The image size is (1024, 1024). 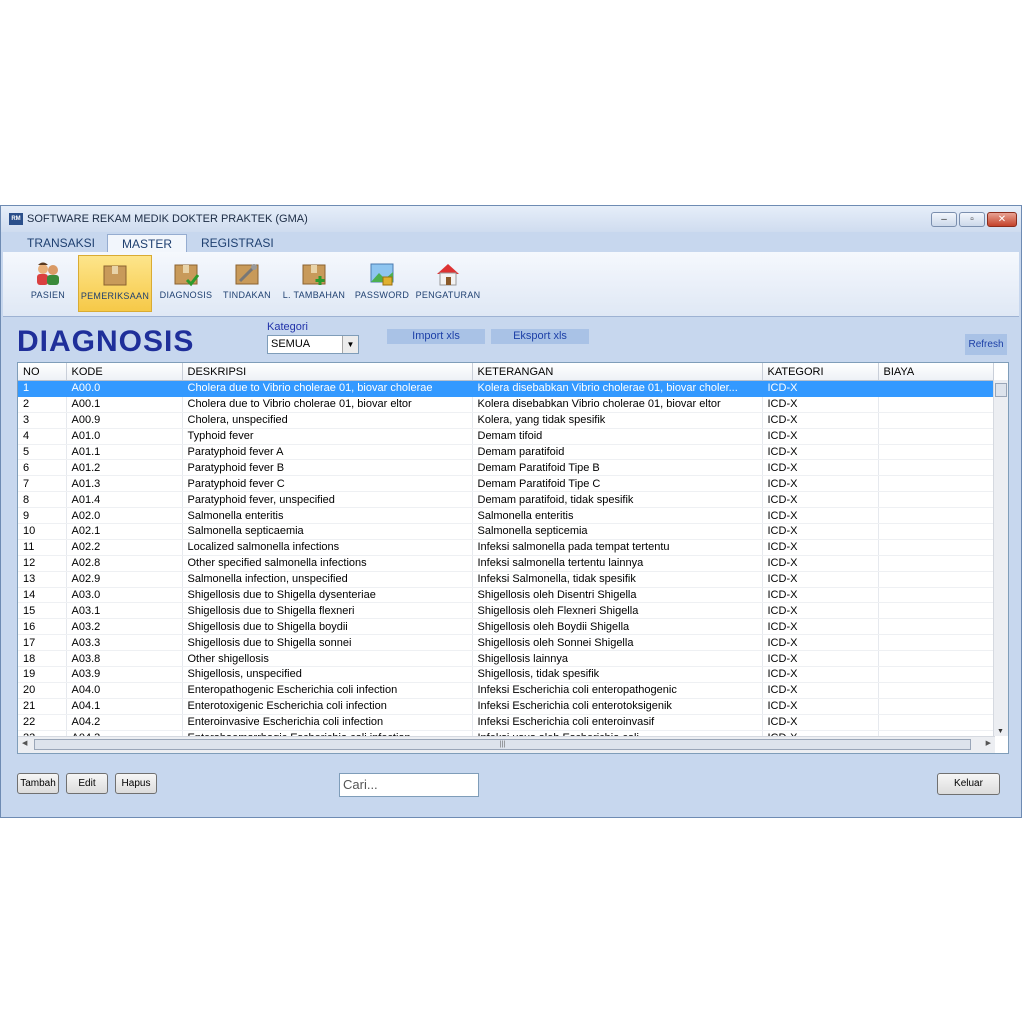 What do you see at coordinates (115, 275) in the screenshot?
I see `box-icon` at bounding box center [115, 275].